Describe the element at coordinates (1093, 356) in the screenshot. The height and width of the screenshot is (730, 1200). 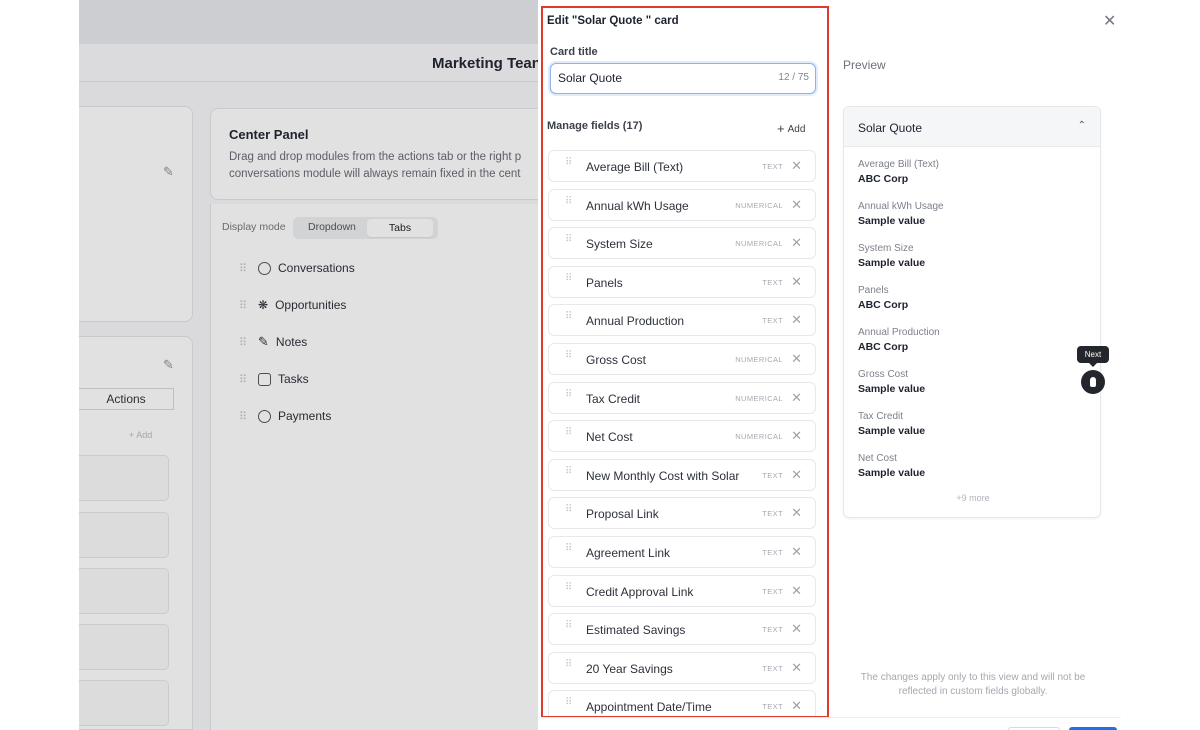
I see `next-tooltip: Next` at that location.